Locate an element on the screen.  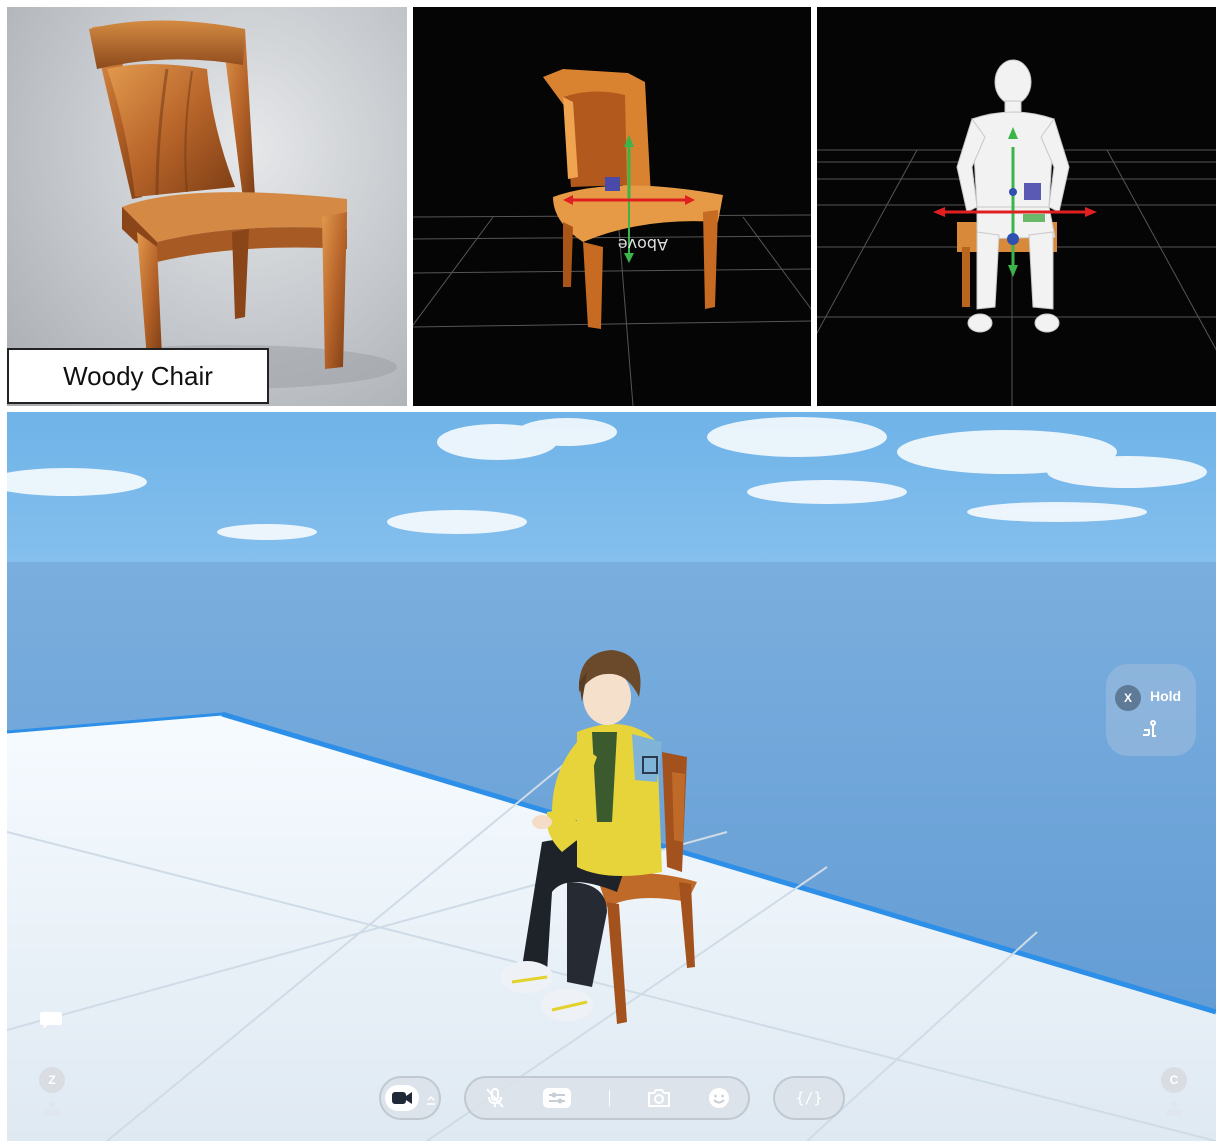
key-c: C is located at coordinates (1174, 1080).